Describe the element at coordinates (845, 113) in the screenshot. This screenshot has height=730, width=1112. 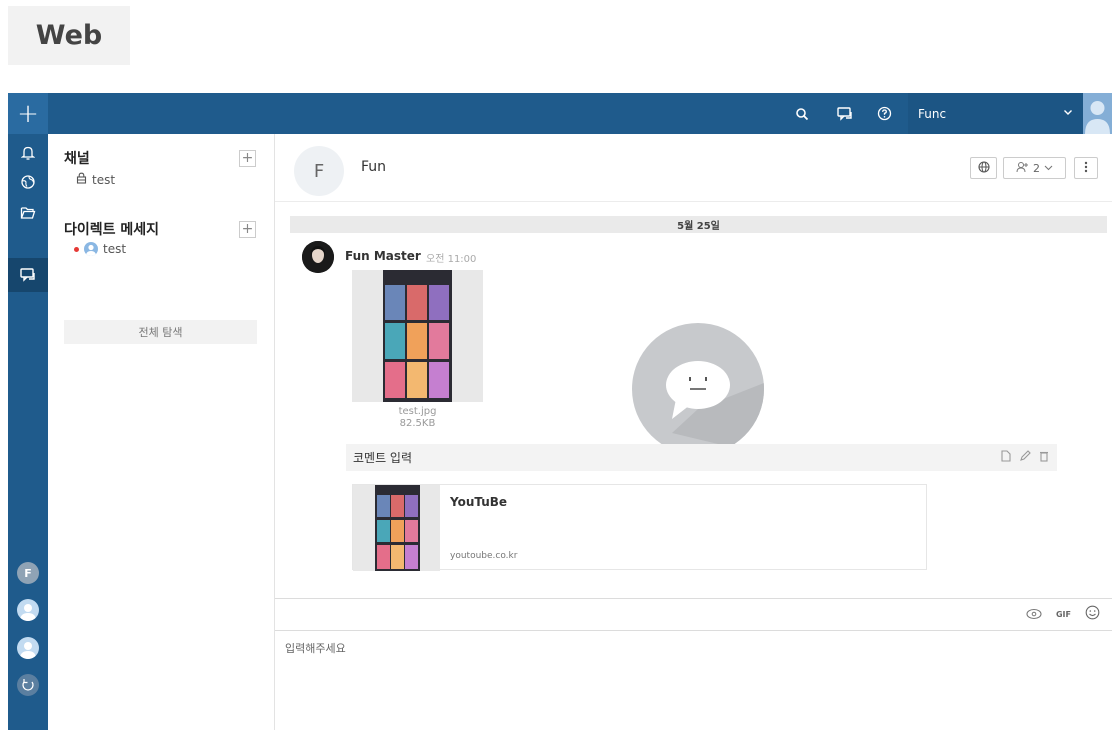
I see `chat-icon` at that location.